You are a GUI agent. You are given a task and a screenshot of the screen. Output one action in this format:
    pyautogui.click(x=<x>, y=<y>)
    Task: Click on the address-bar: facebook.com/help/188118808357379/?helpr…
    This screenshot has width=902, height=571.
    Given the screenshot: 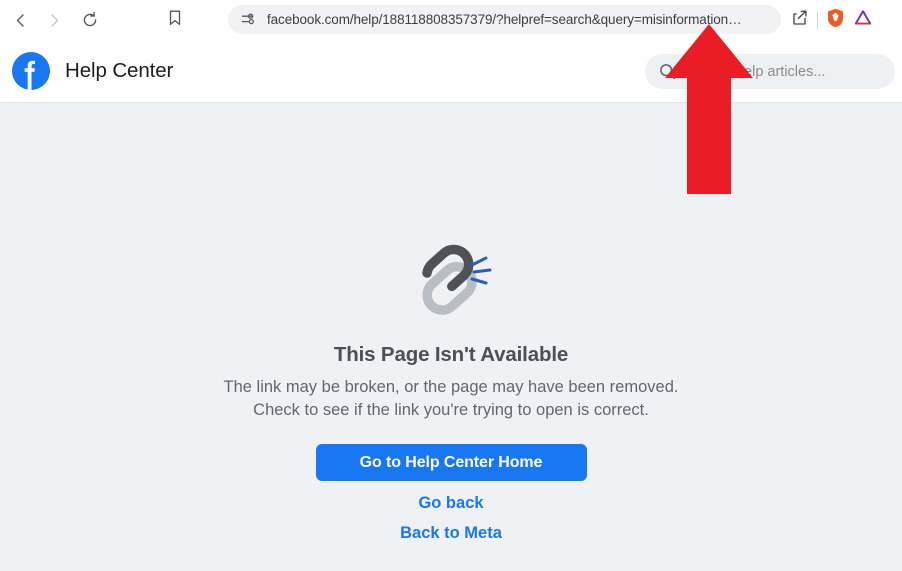 What is the action you would take?
    pyautogui.click(x=504, y=19)
    